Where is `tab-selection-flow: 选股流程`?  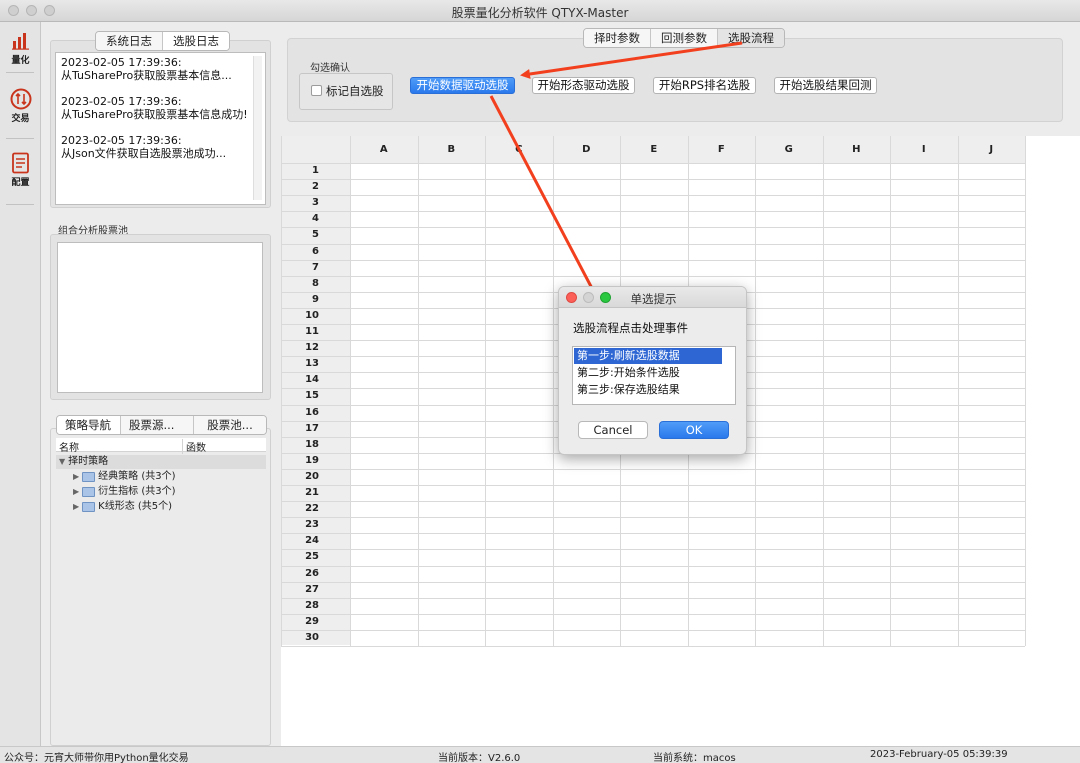
tab-selection-flow: 选股流程 is located at coordinates (751, 38).